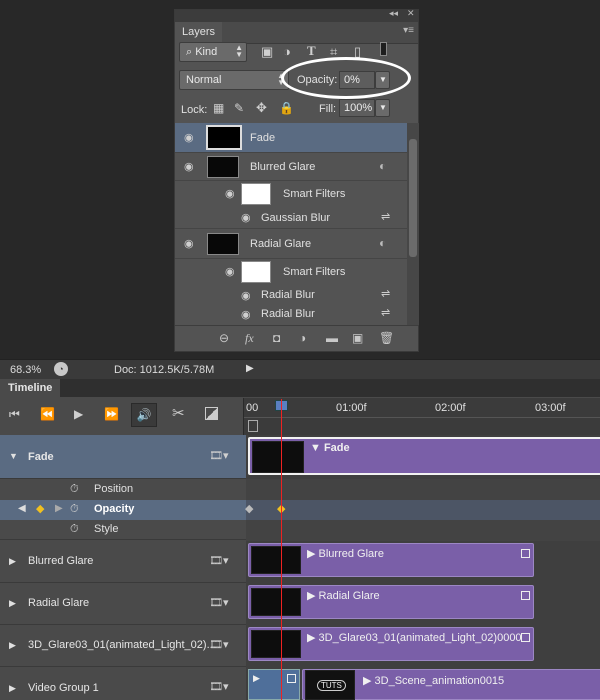  What do you see at coordinates (286, 108) in the screenshot?
I see `lock-all-icon: 🔒` at bounding box center [286, 108].